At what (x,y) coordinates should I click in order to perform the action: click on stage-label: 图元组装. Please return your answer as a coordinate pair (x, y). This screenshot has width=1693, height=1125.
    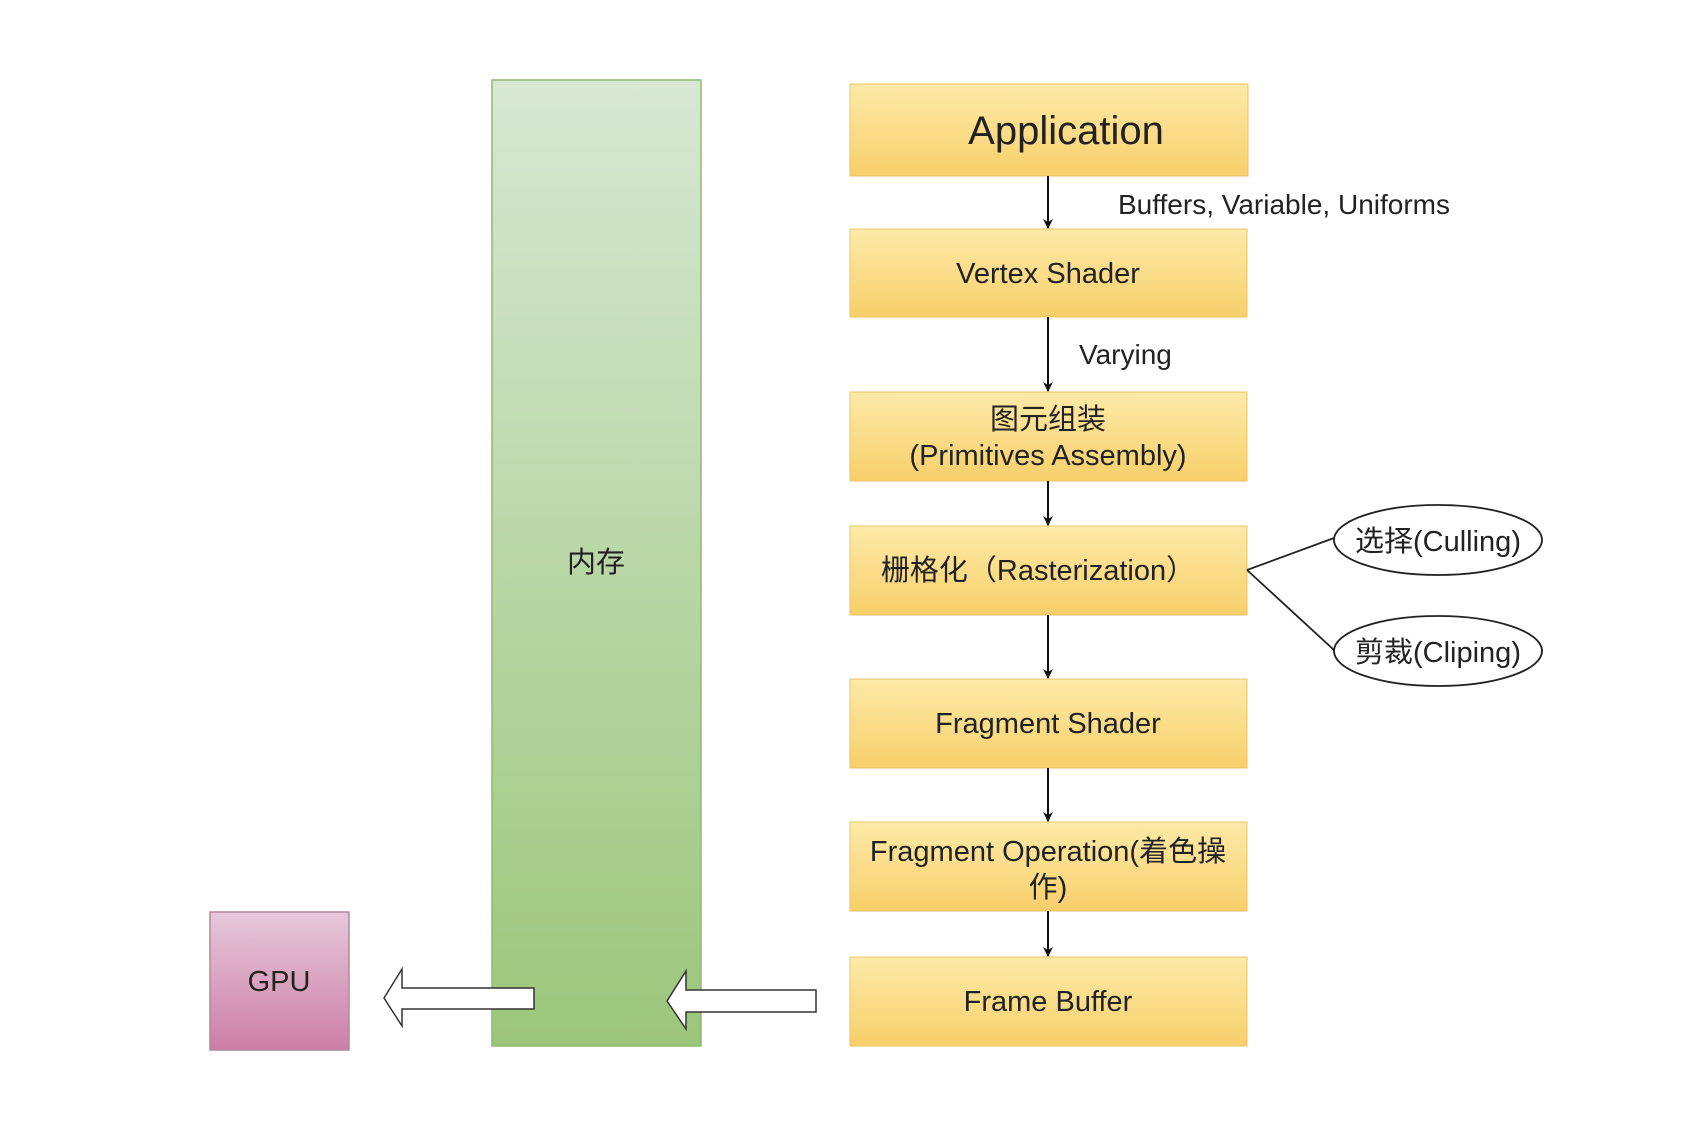
    Looking at the image, I should click on (1048, 419).